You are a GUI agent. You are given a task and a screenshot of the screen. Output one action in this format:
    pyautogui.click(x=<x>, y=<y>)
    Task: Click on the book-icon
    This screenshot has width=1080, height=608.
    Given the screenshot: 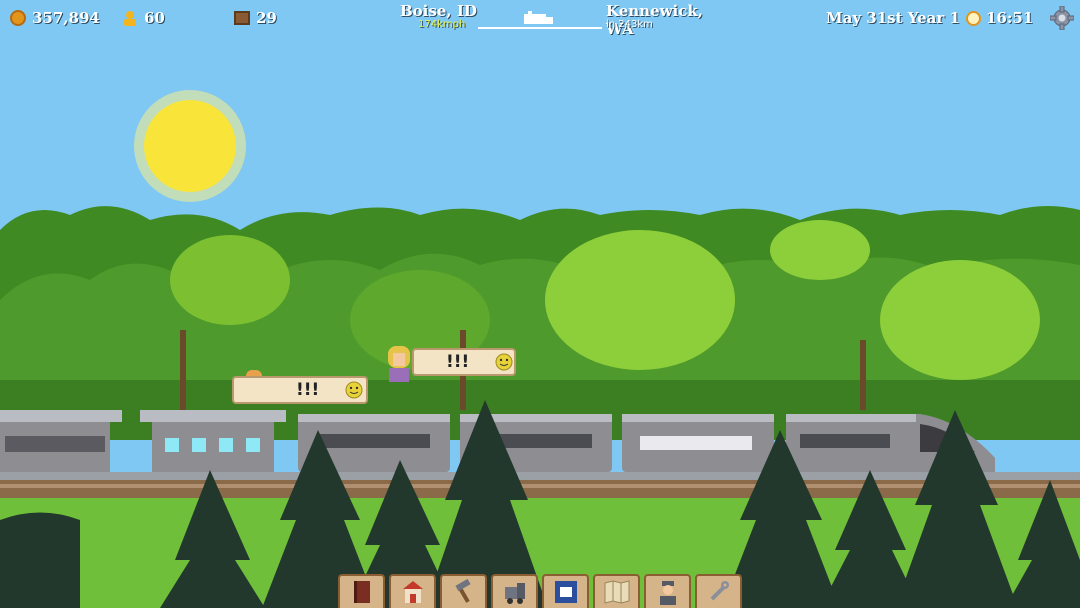 What is the action you would take?
    pyautogui.click(x=361, y=592)
    